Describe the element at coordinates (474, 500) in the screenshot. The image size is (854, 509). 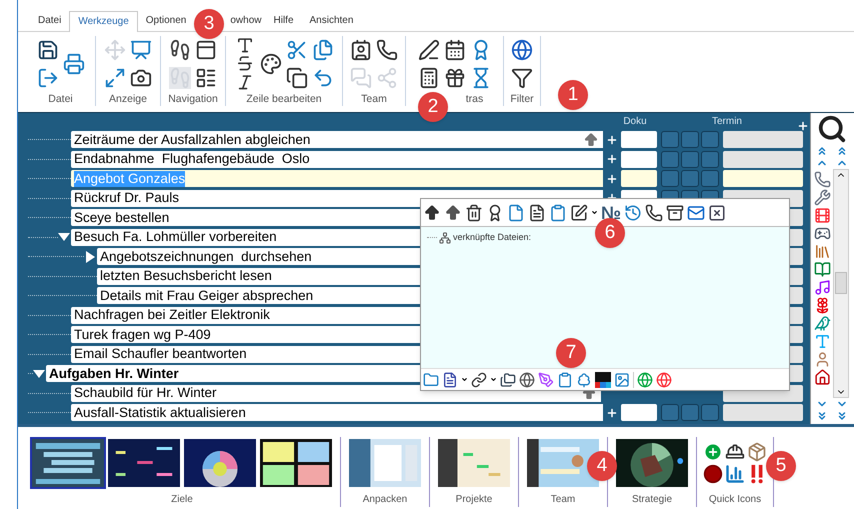
I see `gallery-label: Projekte` at that location.